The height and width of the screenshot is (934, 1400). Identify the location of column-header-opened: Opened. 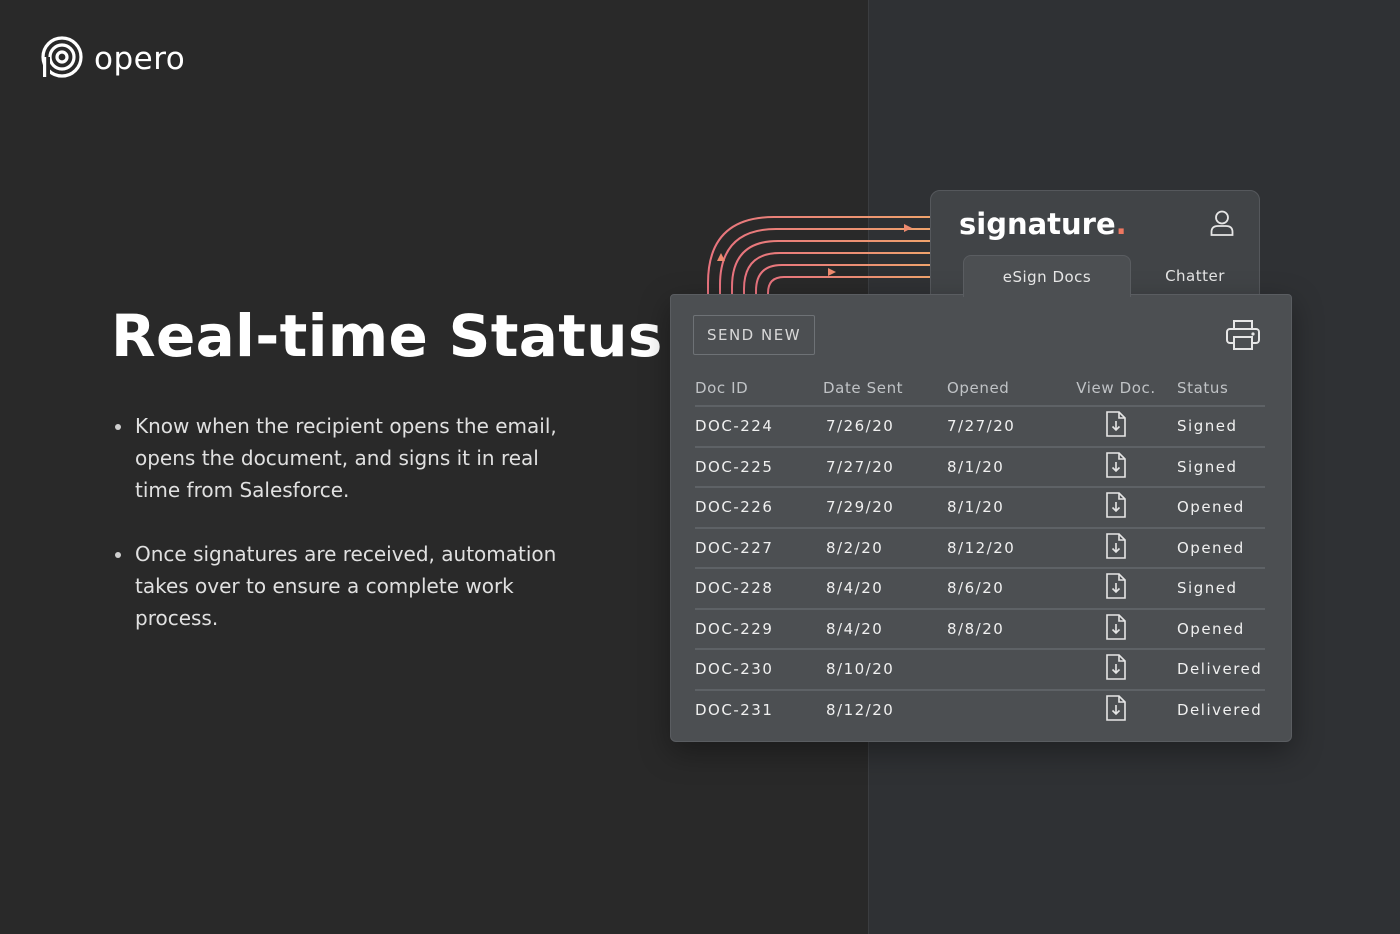
(1001, 389).